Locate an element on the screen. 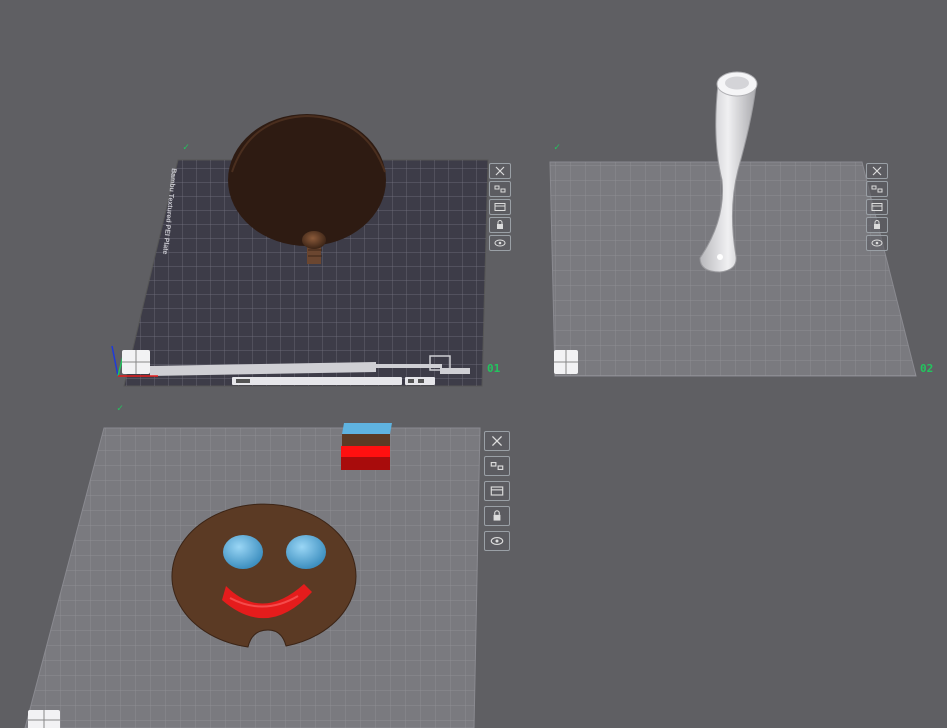 This screenshot has height=728, width=947. plate-2-number: 02 is located at coordinates (927, 368).